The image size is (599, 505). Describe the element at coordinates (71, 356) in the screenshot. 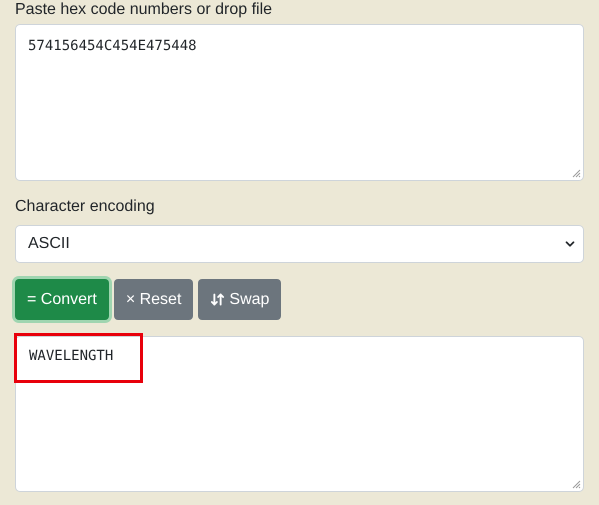

I see `output-value: WAVELENGTH` at that location.